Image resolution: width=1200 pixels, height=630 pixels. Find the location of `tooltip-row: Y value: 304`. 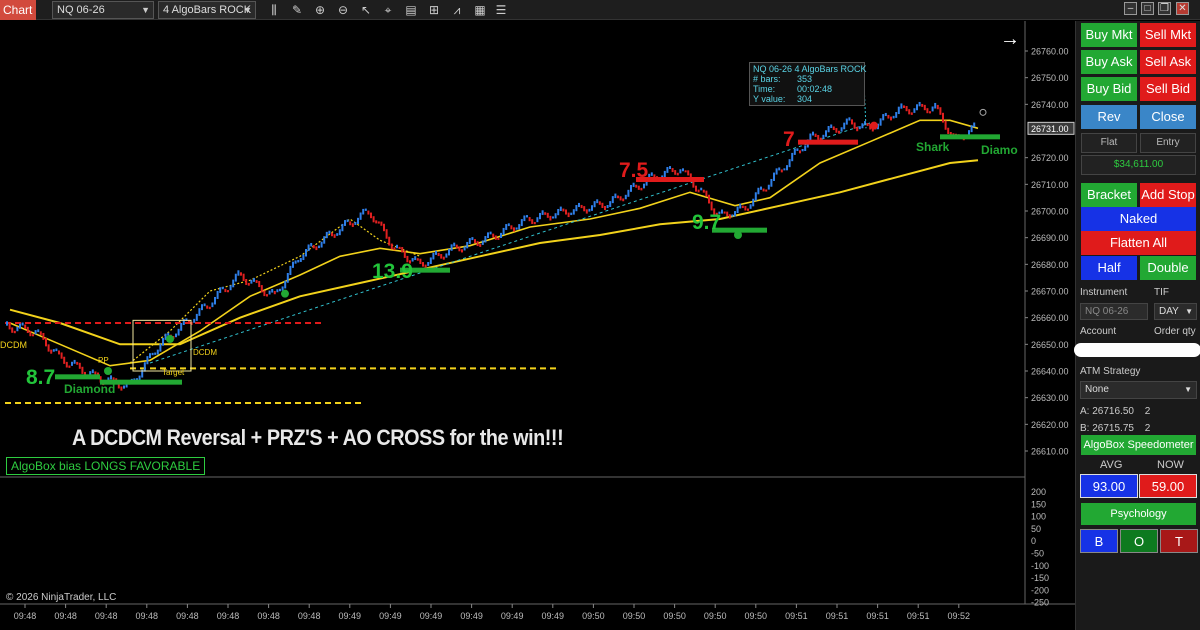

tooltip-row: Y value: 304 is located at coordinates (783, 99).